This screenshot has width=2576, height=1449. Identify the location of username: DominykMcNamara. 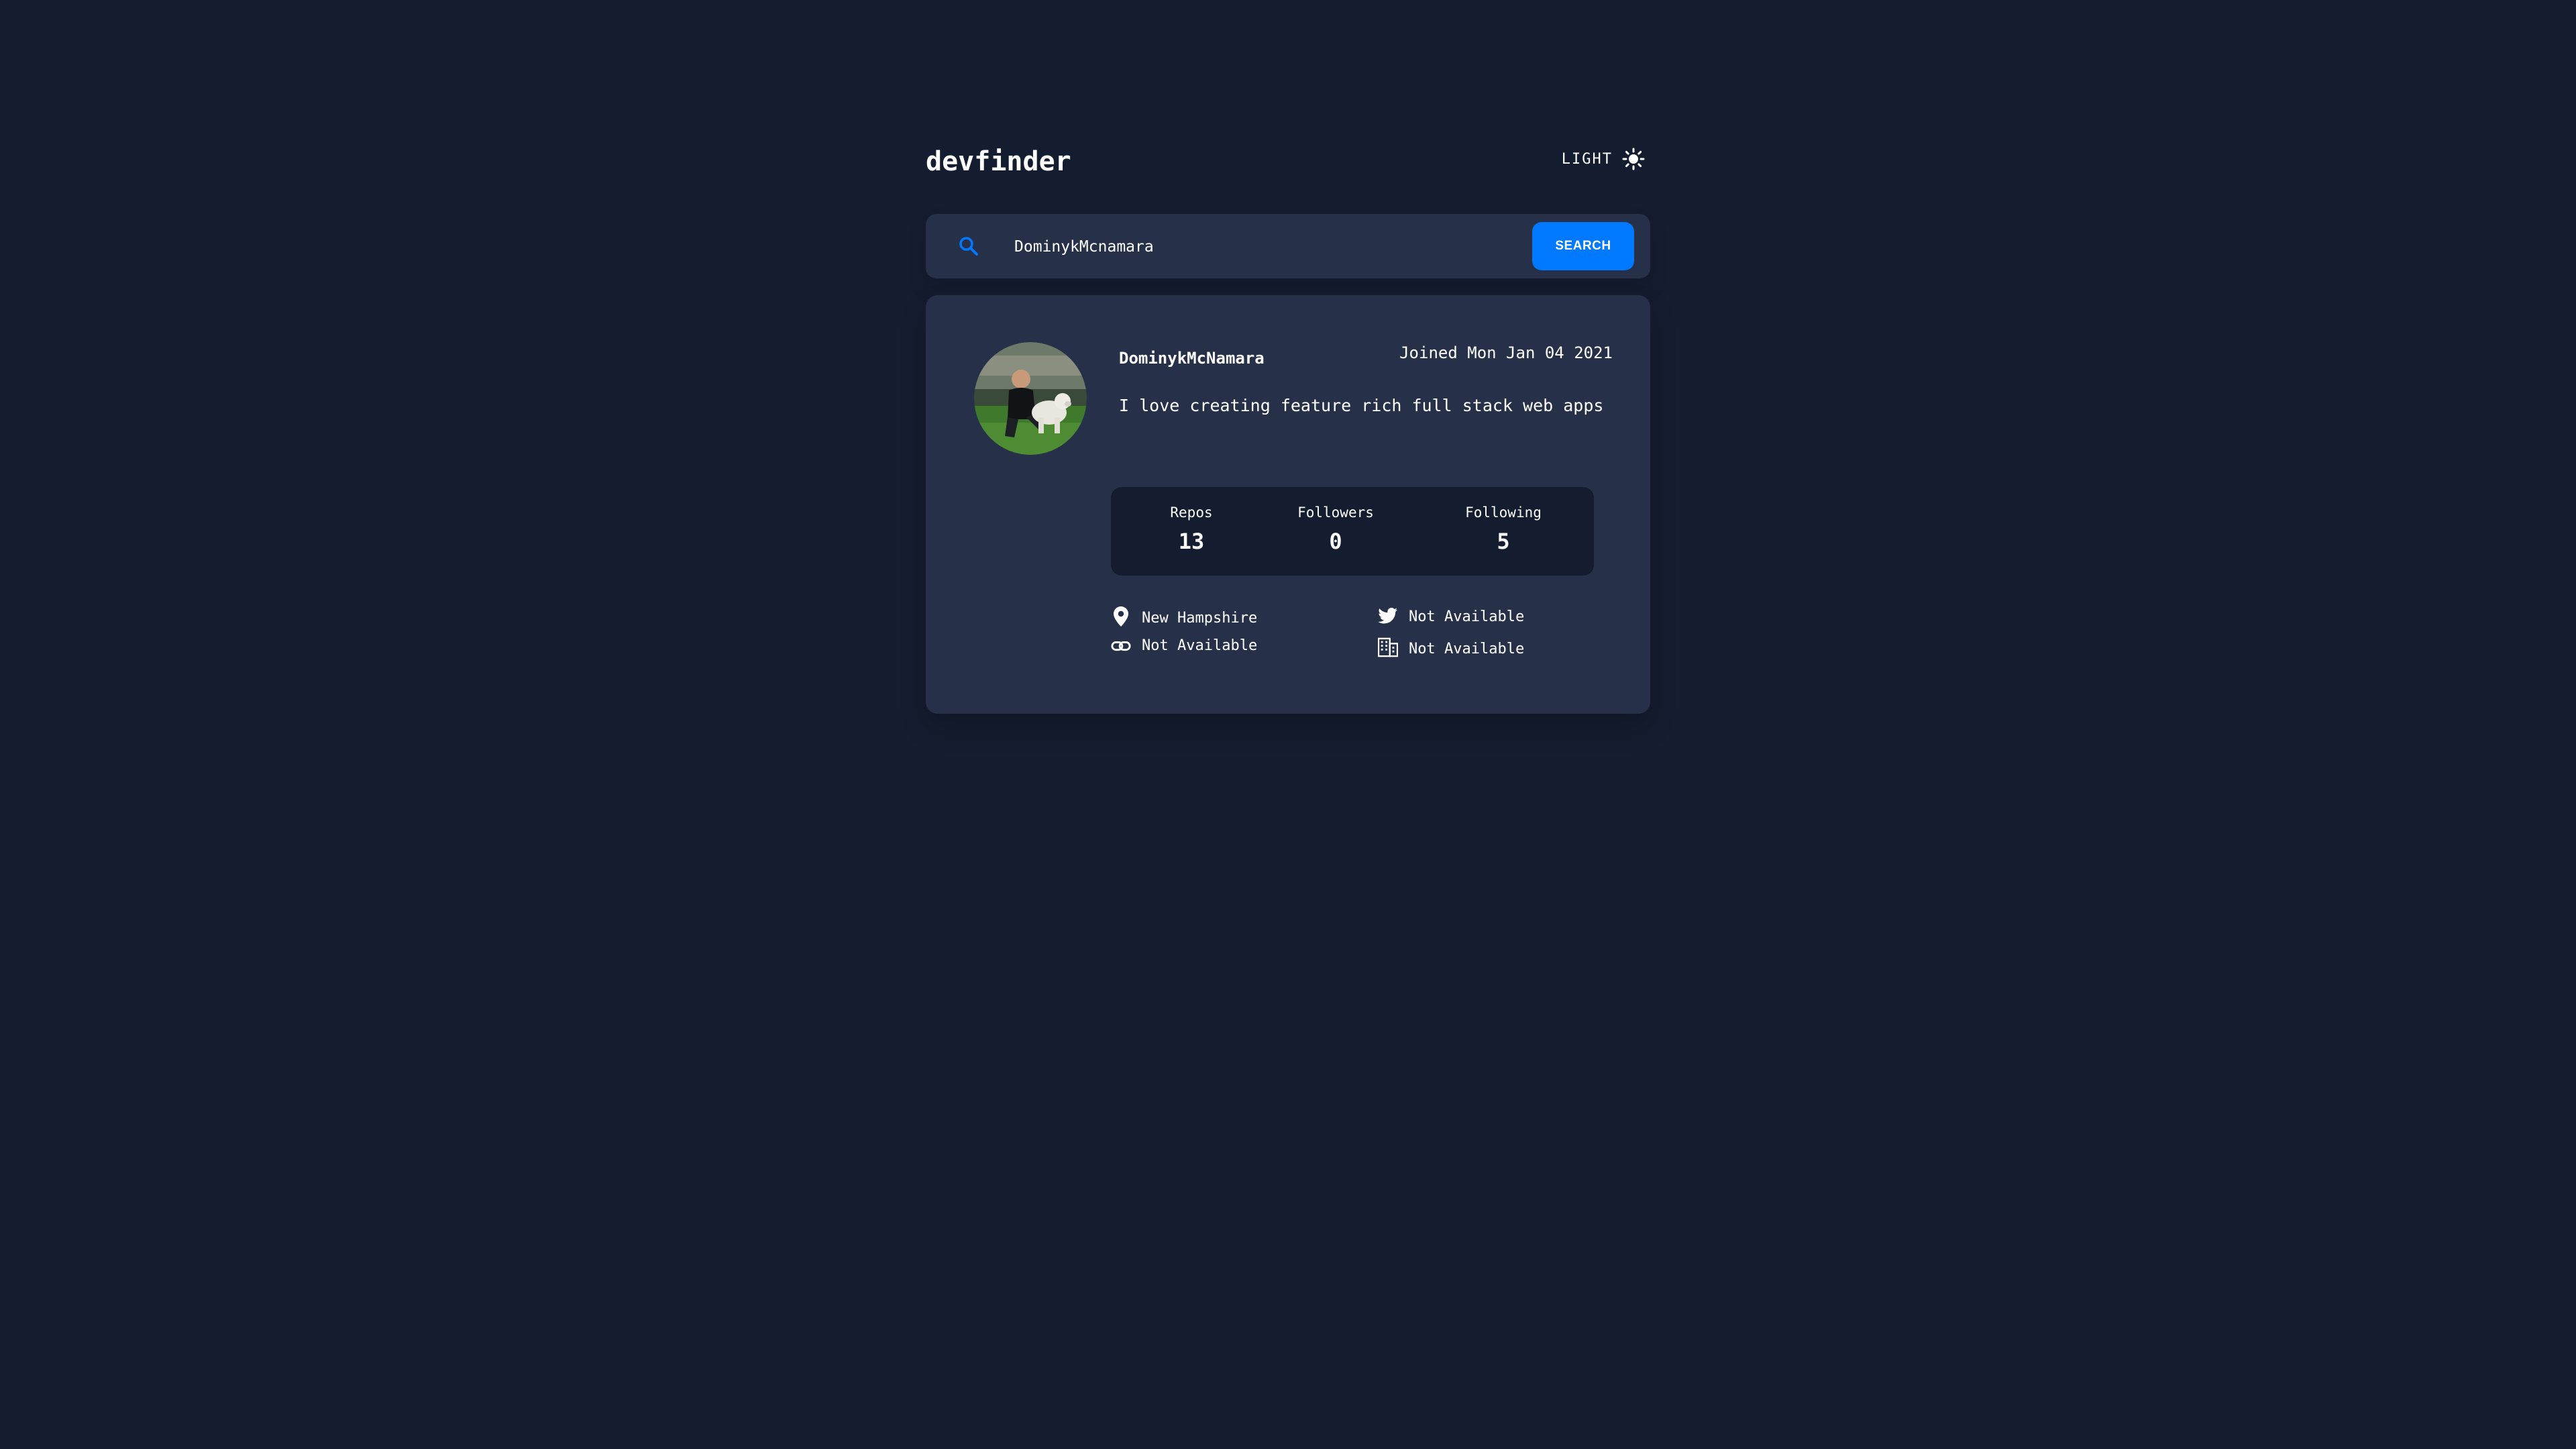
(1192, 358).